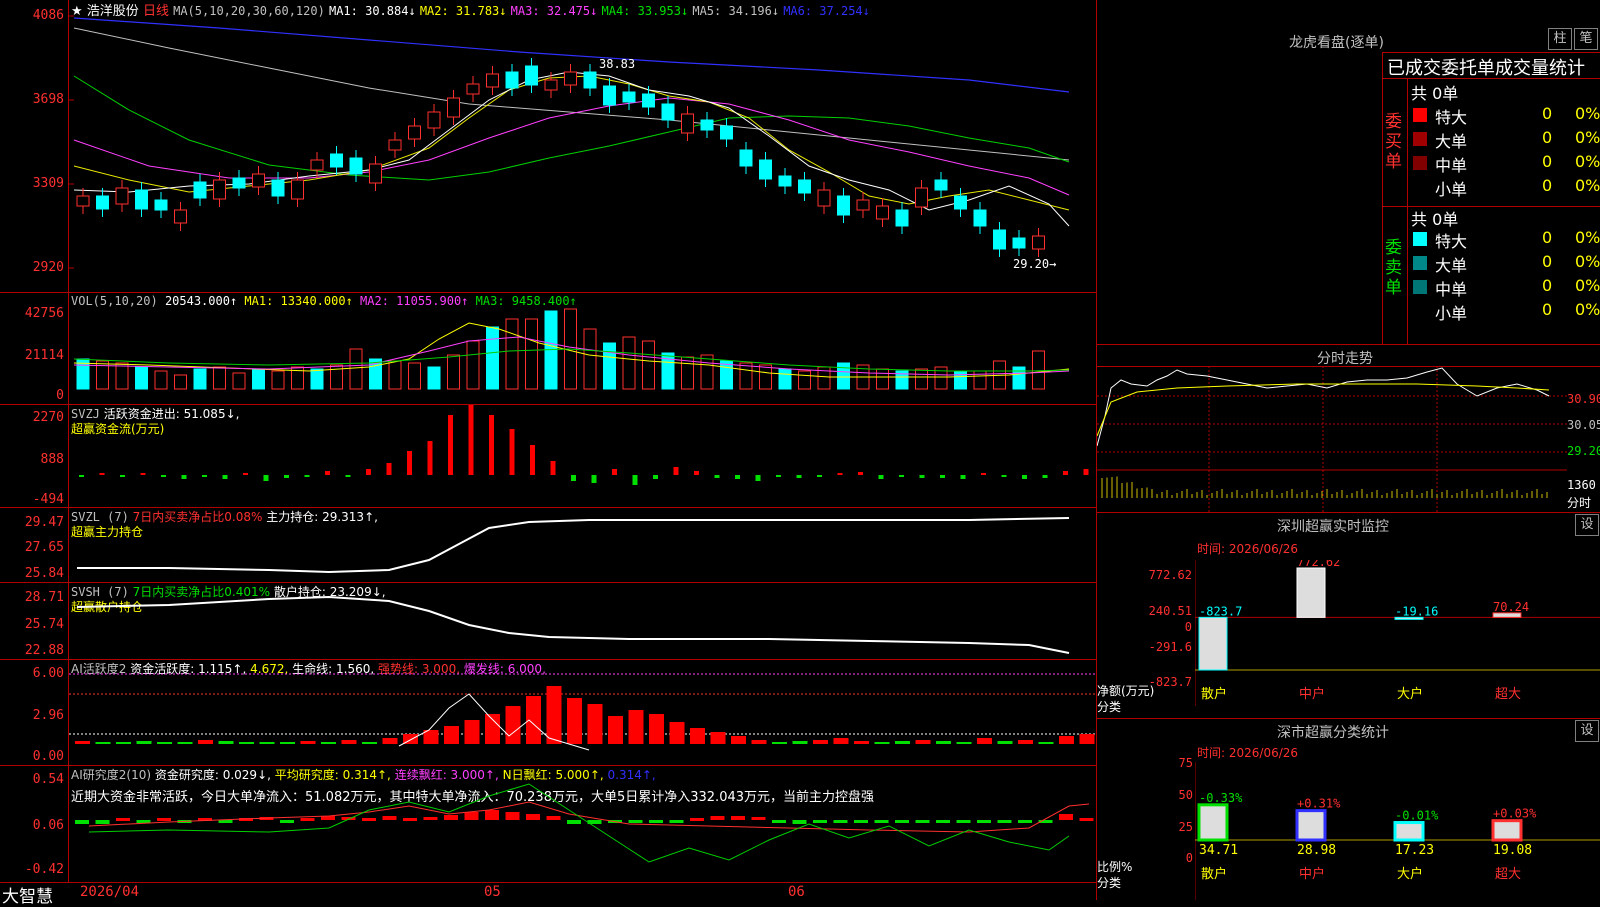 The height and width of the screenshot is (907, 1600). Describe the element at coordinates (1332, 439) in the screenshot. I see `intraday-chart` at that location.